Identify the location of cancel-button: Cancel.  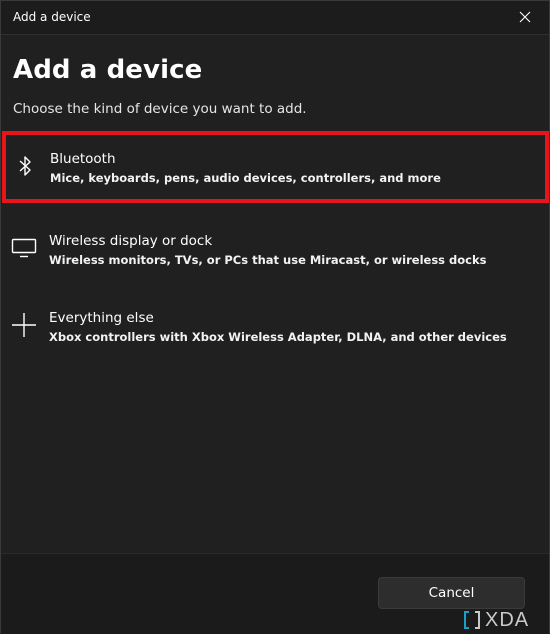
(451, 593).